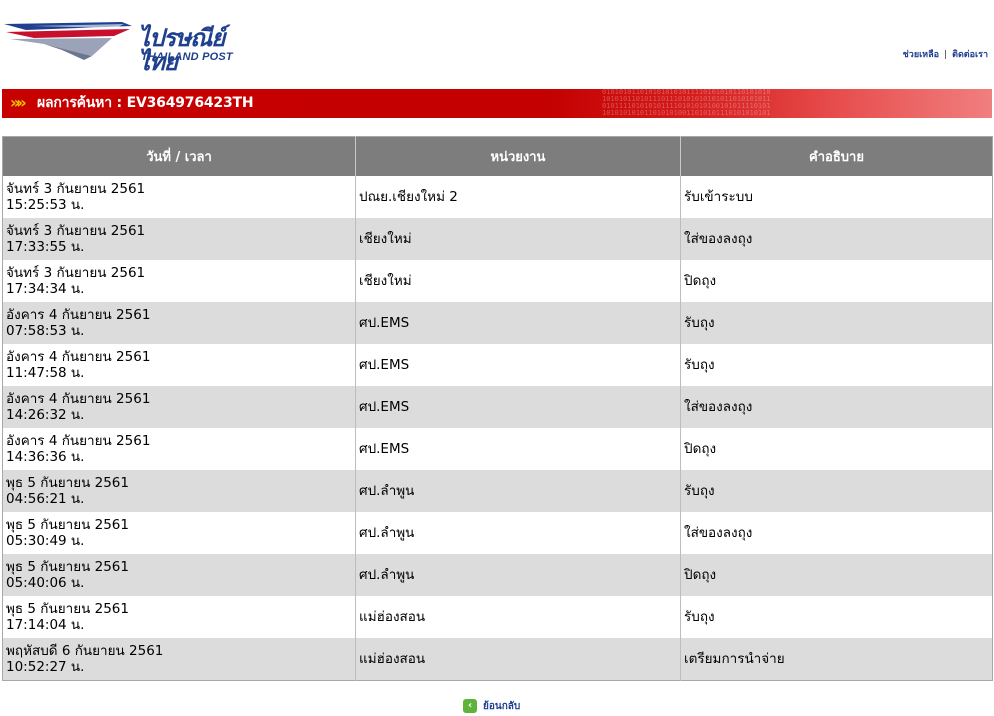  I want to click on back-arrow-icon: ‹, so click(470, 706).